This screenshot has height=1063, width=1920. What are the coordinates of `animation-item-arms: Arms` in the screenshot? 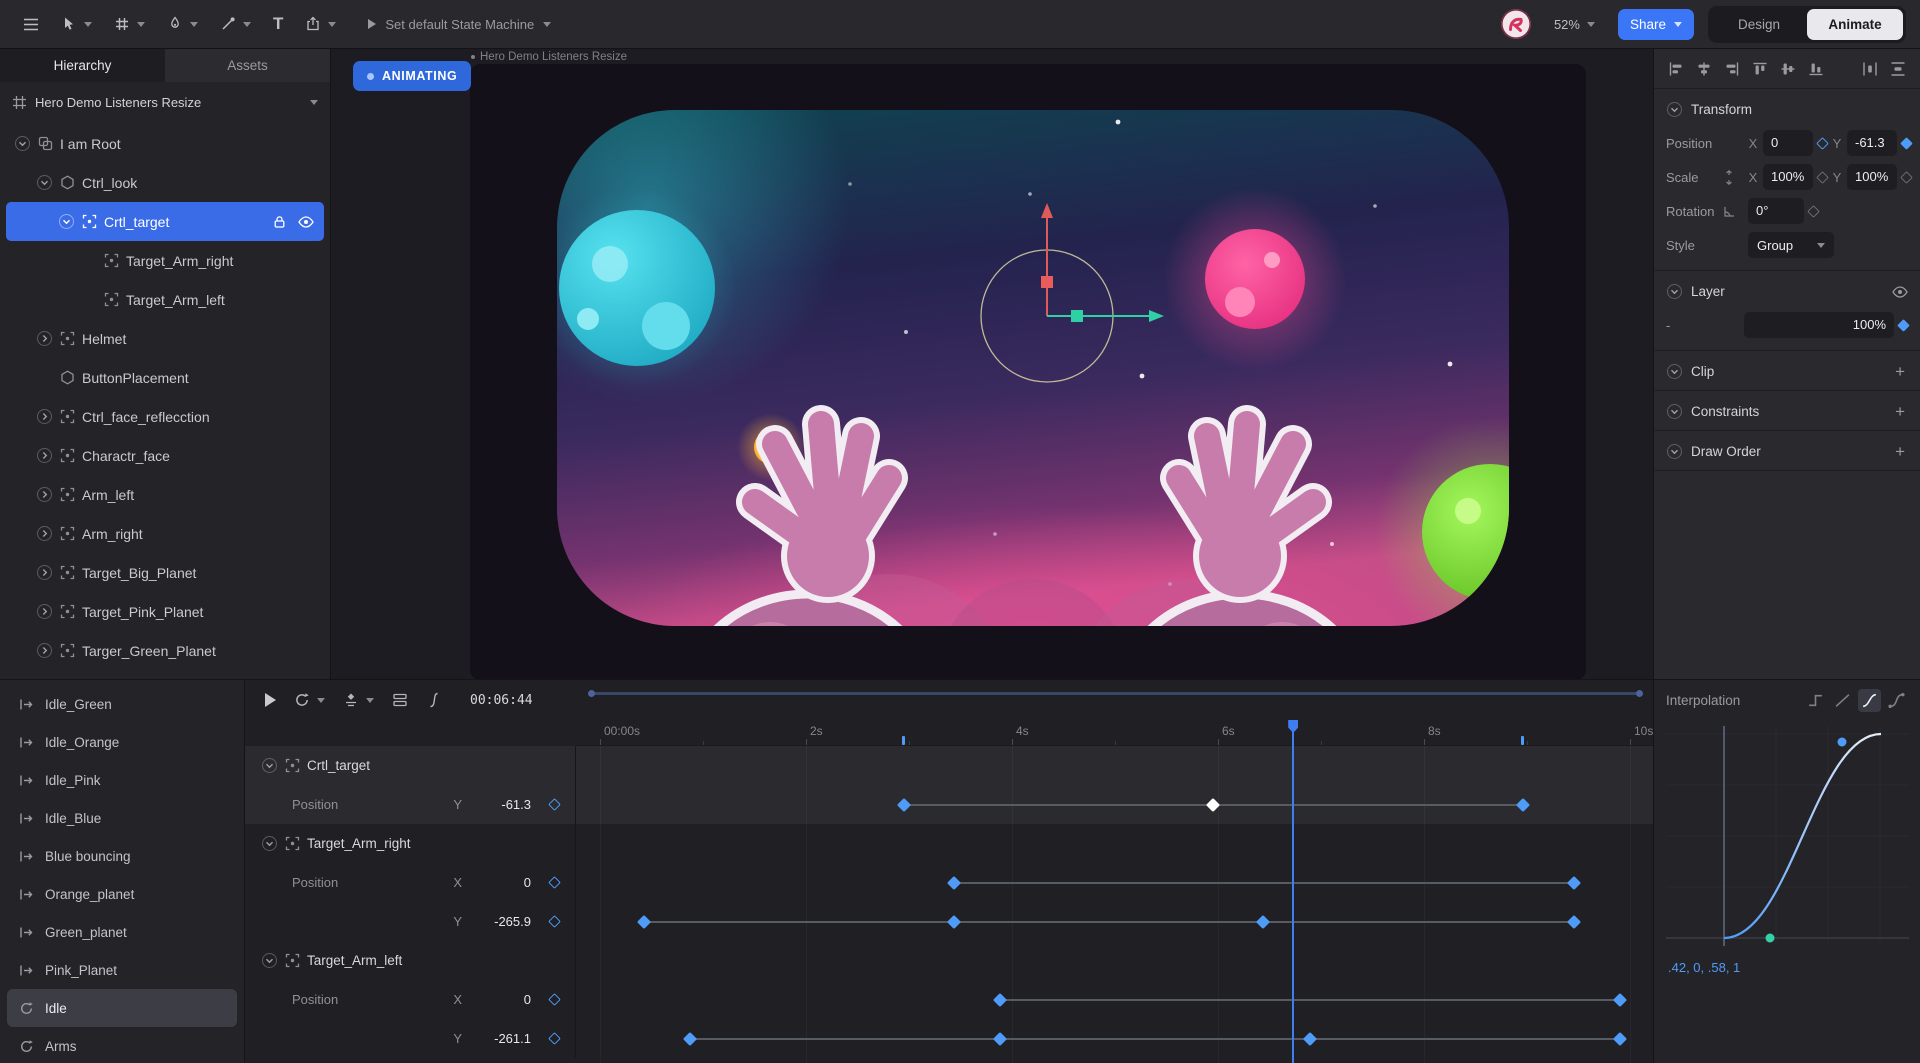 It's located at (122, 1045).